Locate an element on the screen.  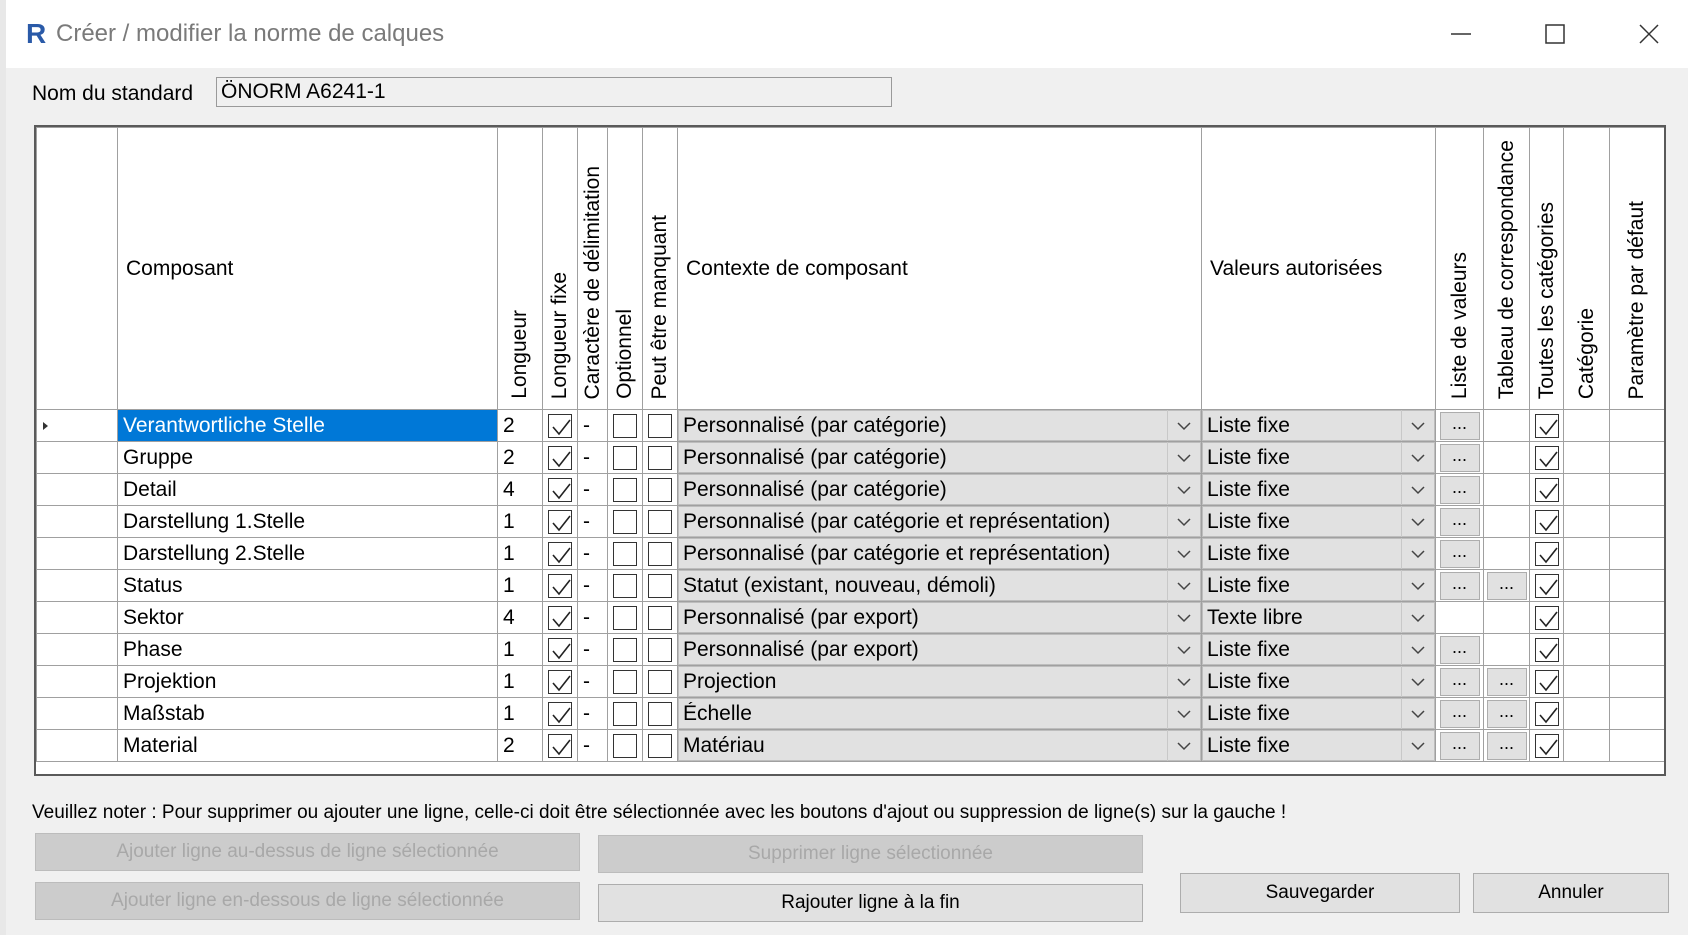
context-dropdown: Statut (existant, nouveau, démoli) is located at coordinates (939, 585).